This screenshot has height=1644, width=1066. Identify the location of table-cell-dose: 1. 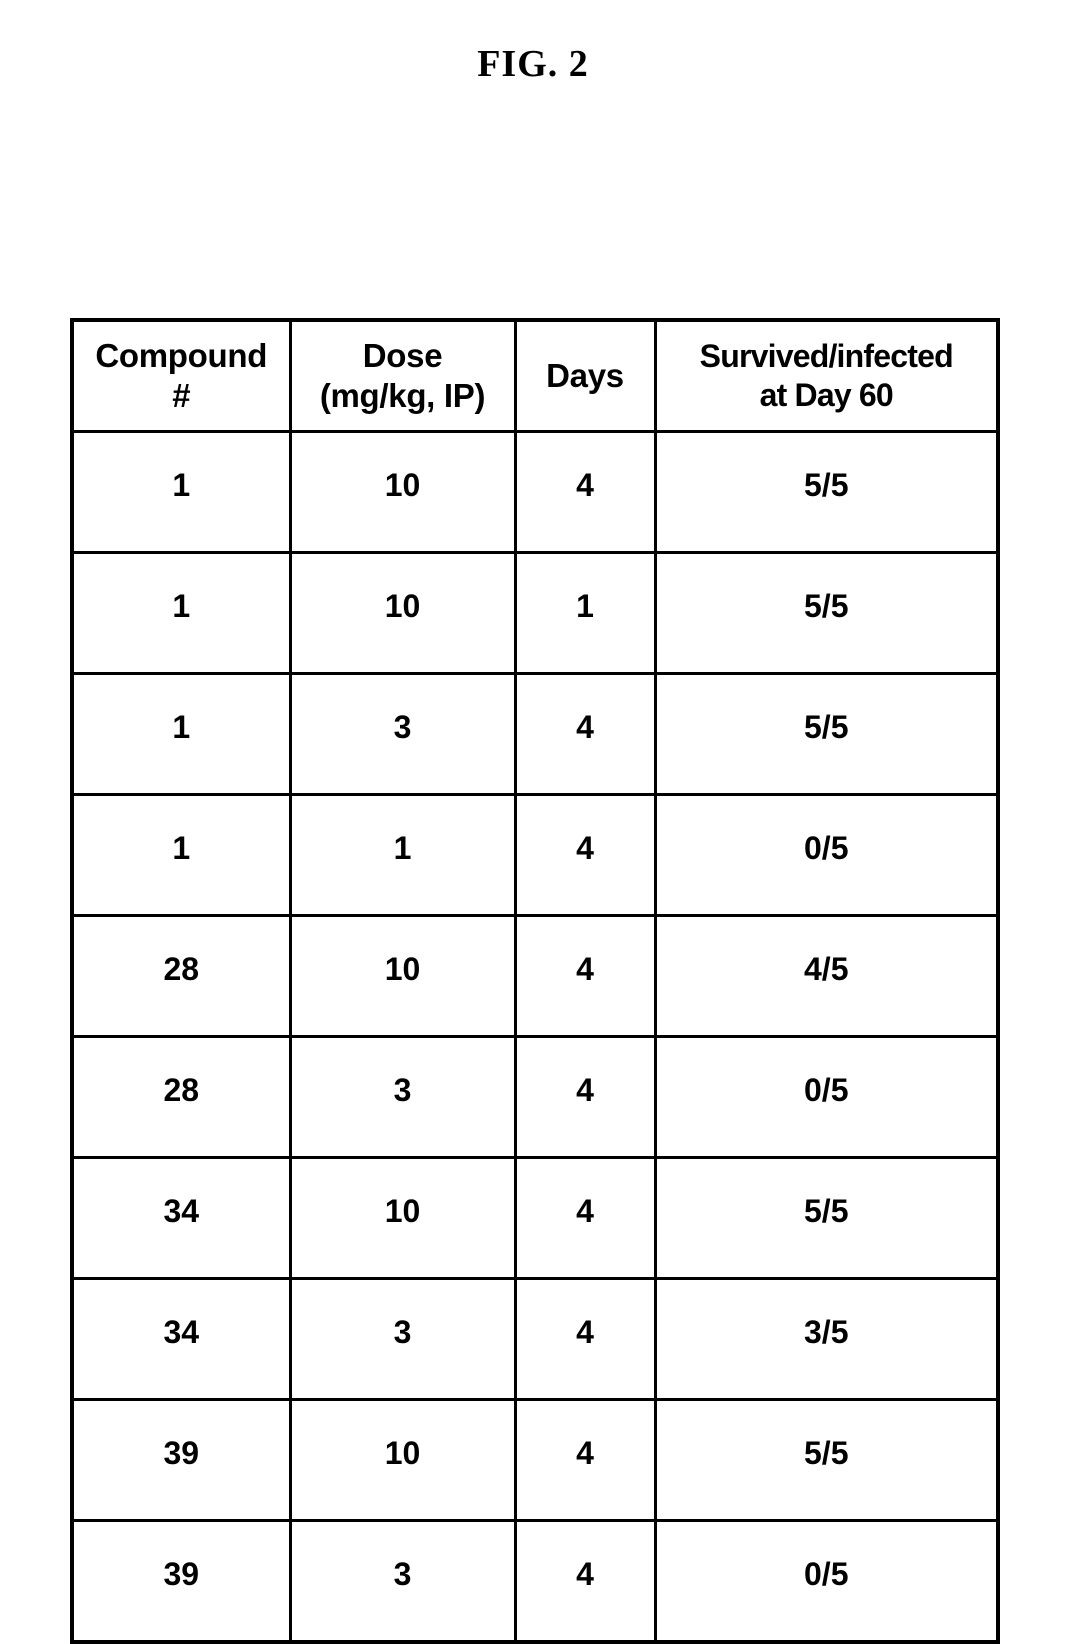
(402, 855).